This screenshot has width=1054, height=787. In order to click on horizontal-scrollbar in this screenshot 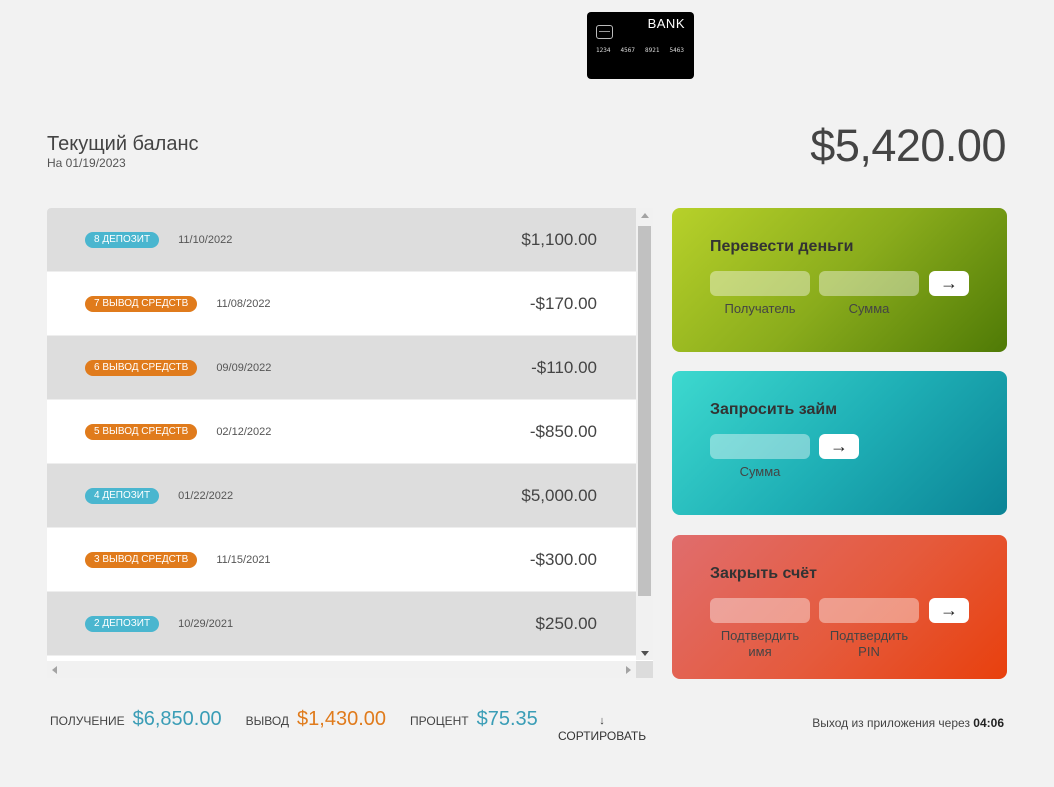, I will do `click(341, 669)`.